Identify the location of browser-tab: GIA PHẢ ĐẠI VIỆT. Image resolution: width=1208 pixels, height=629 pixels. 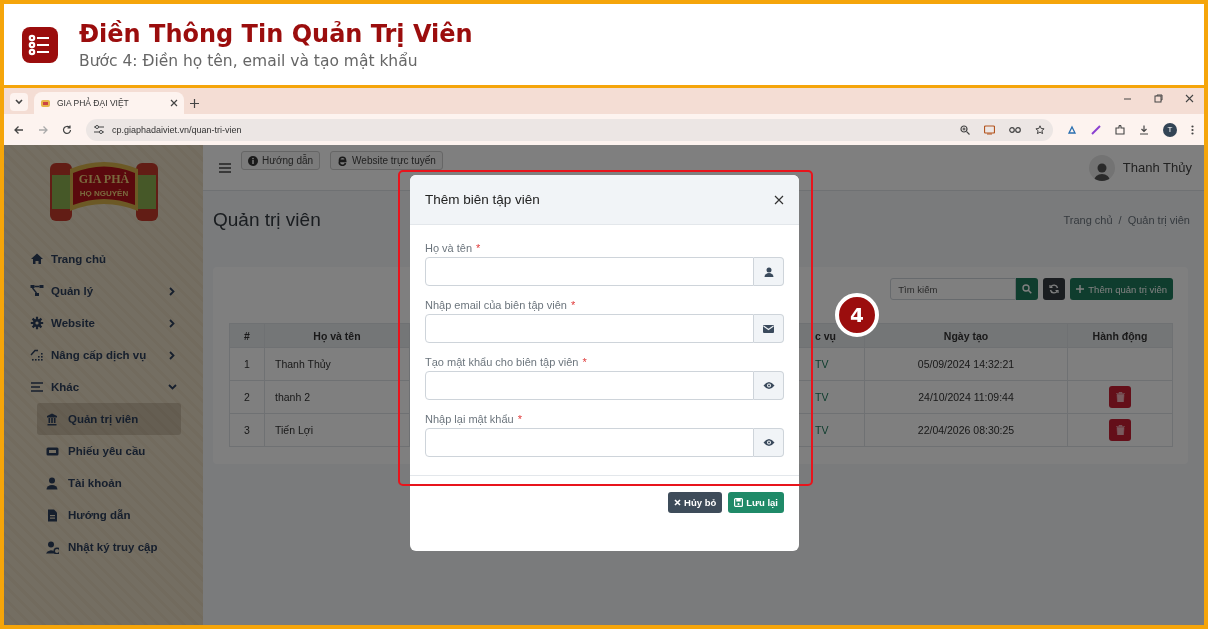
(109, 103).